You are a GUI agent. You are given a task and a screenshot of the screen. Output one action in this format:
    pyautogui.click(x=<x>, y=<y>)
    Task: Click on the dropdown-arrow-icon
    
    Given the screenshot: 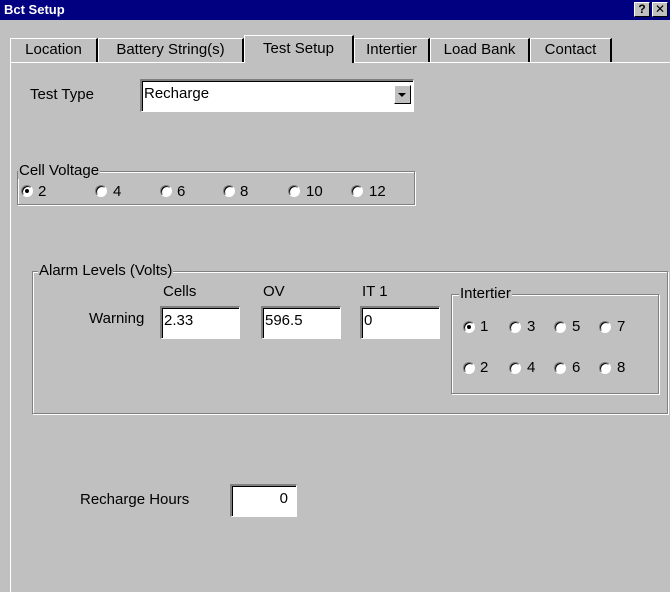 What is the action you would take?
    pyautogui.click(x=402, y=94)
    